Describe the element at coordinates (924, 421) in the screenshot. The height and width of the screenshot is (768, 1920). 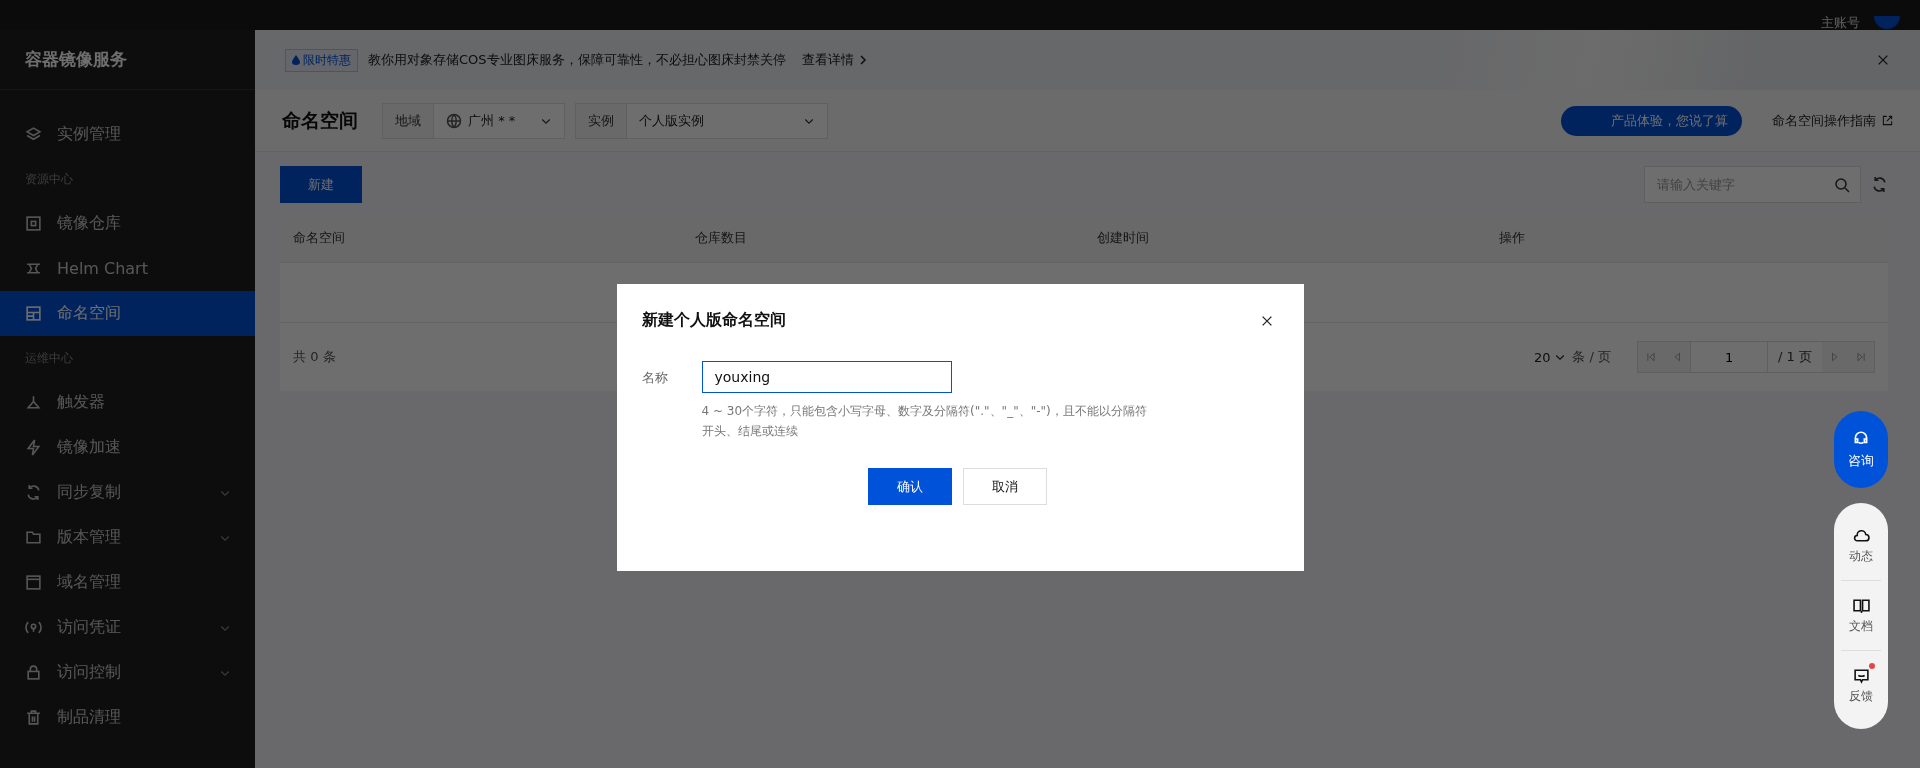
I see `field-hint: 4 ~ 30个字符，只能包含小写字母、数字及分隔符("."、"_"、"-")，且不能以分隔符开头、结尾或连续` at that location.